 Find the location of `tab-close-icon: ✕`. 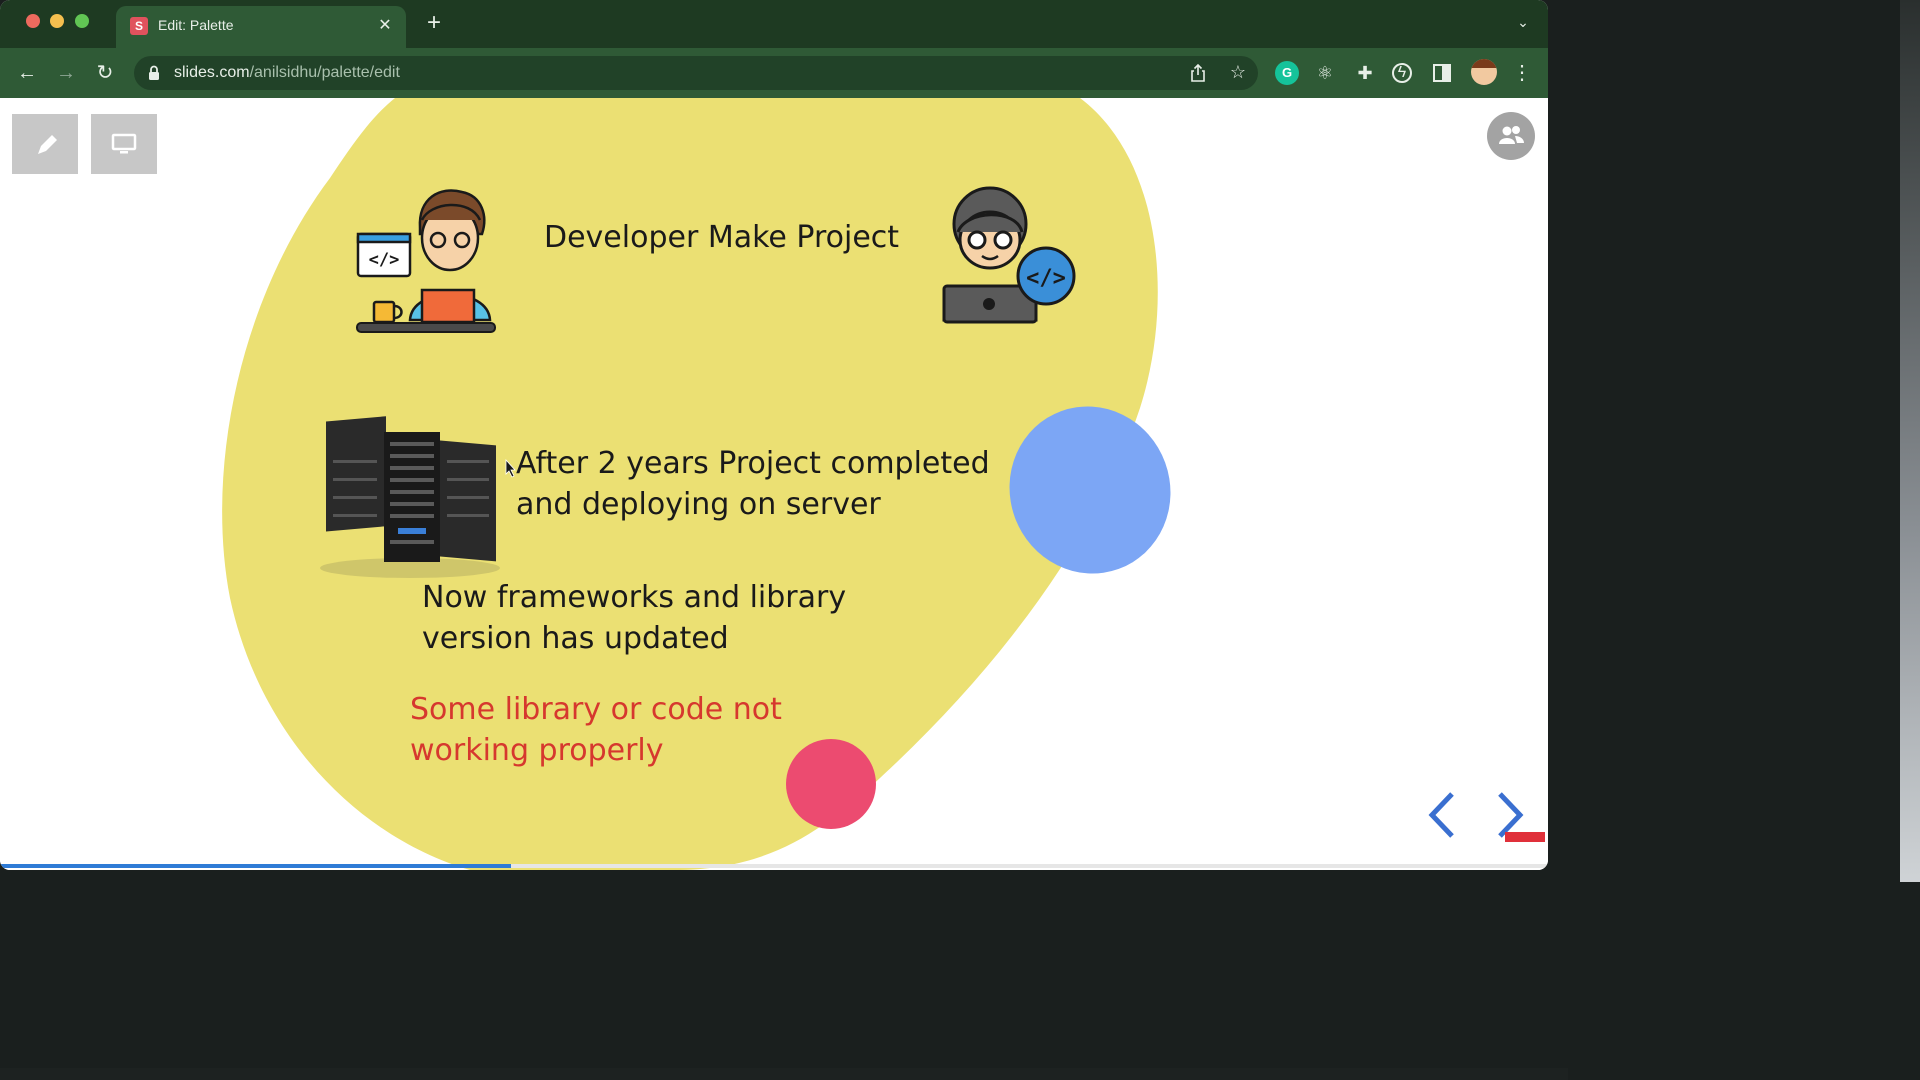

tab-close-icon: ✕ is located at coordinates (385, 26).